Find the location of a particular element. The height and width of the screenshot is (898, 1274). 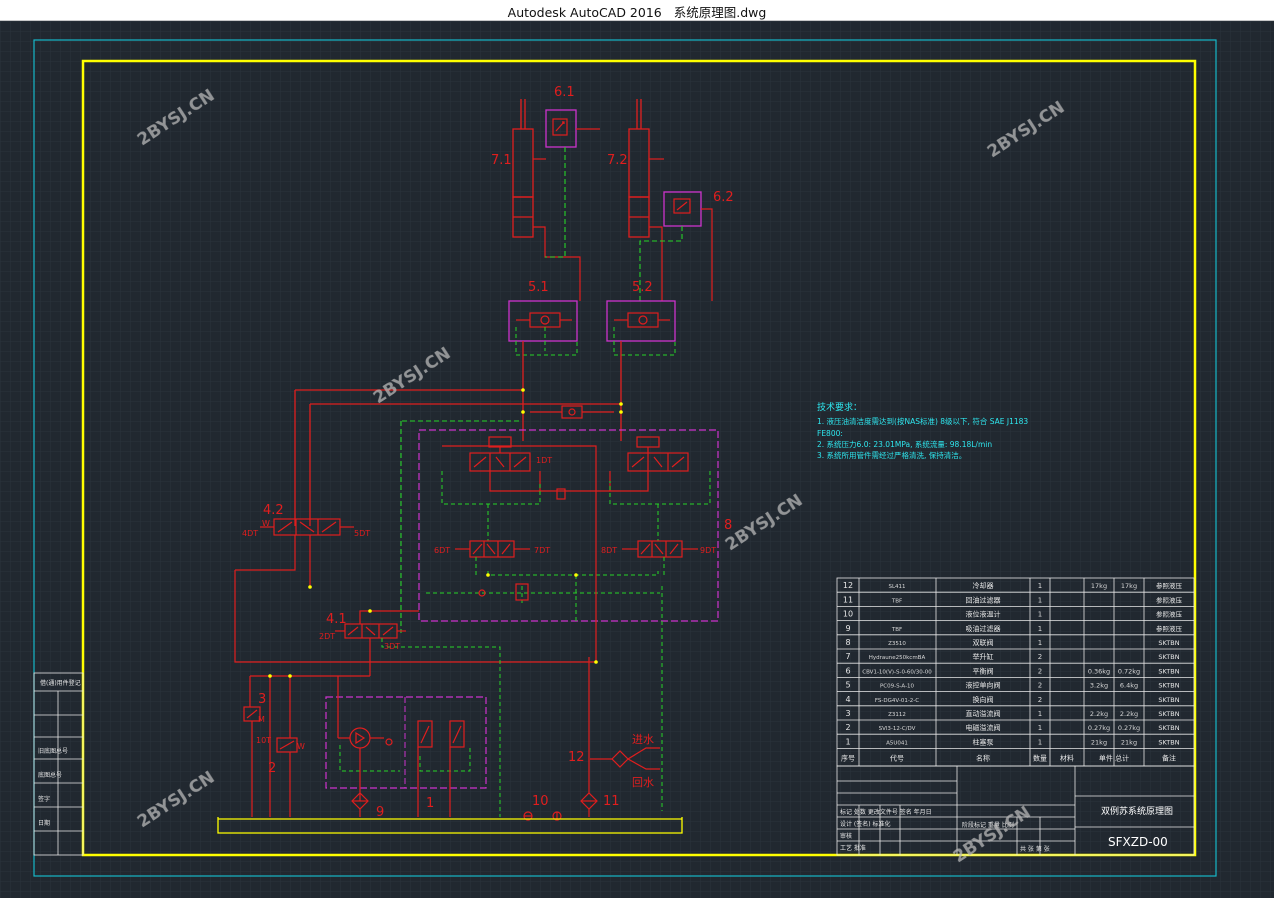

bom-header-name: 名称 is located at coordinates (983, 757).